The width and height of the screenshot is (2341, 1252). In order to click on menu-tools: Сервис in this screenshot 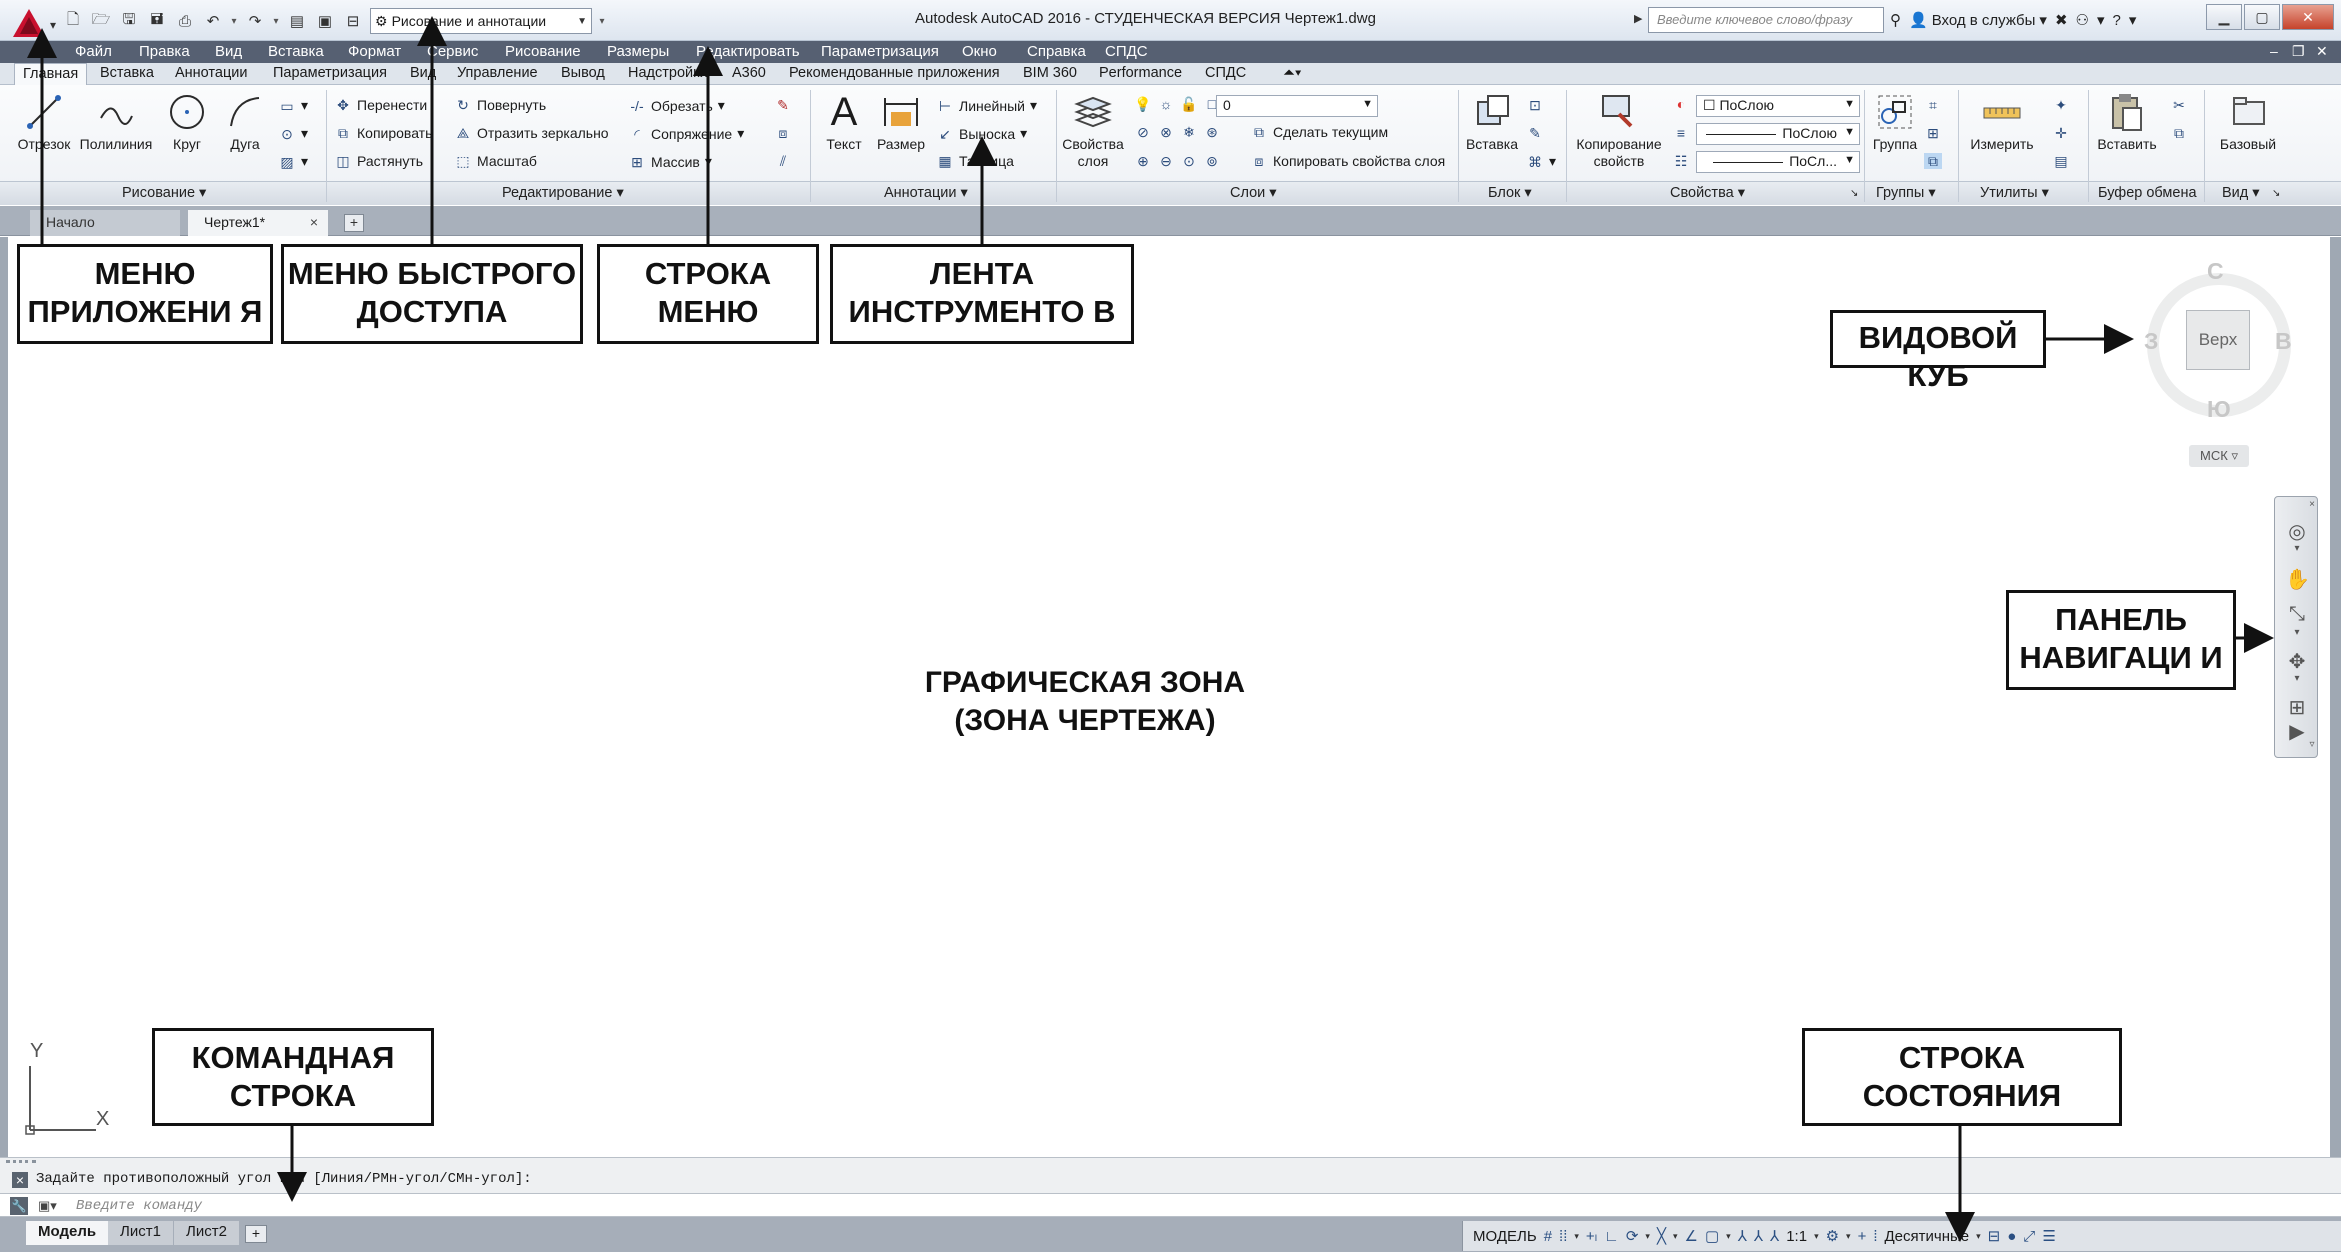, I will do `click(452, 51)`.